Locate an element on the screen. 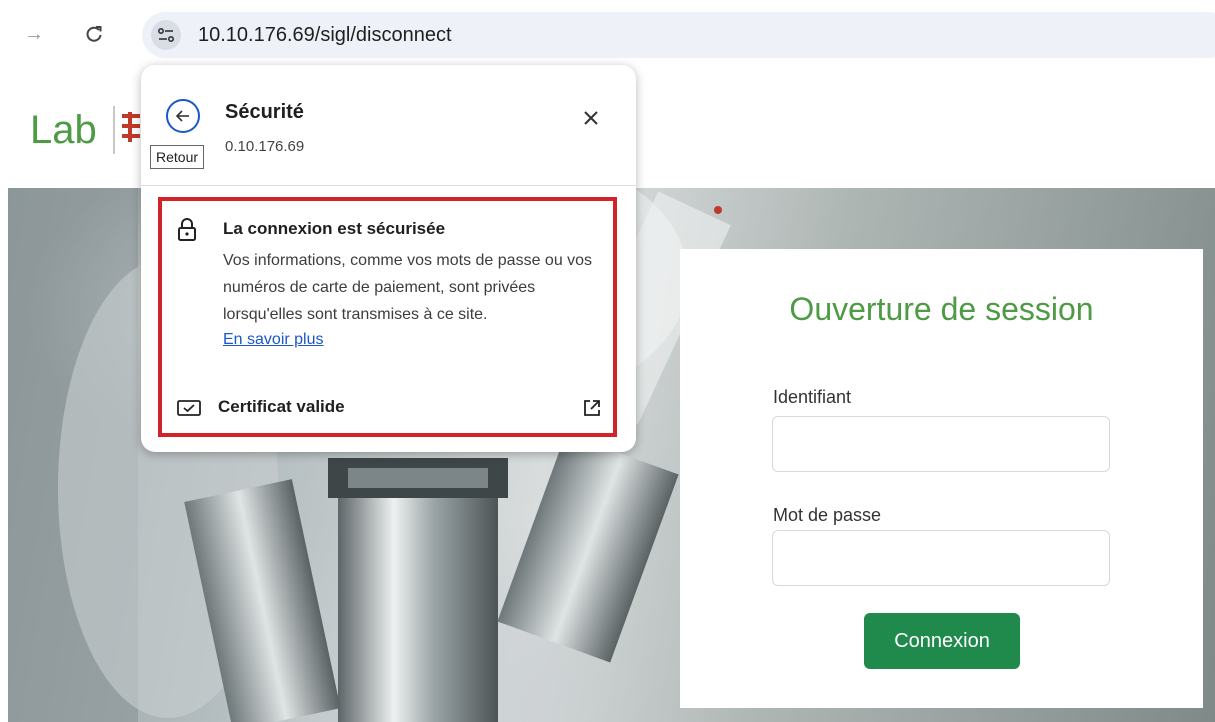 This screenshot has height=722, width=1215. arrow-right-icon: → is located at coordinates (34, 33).